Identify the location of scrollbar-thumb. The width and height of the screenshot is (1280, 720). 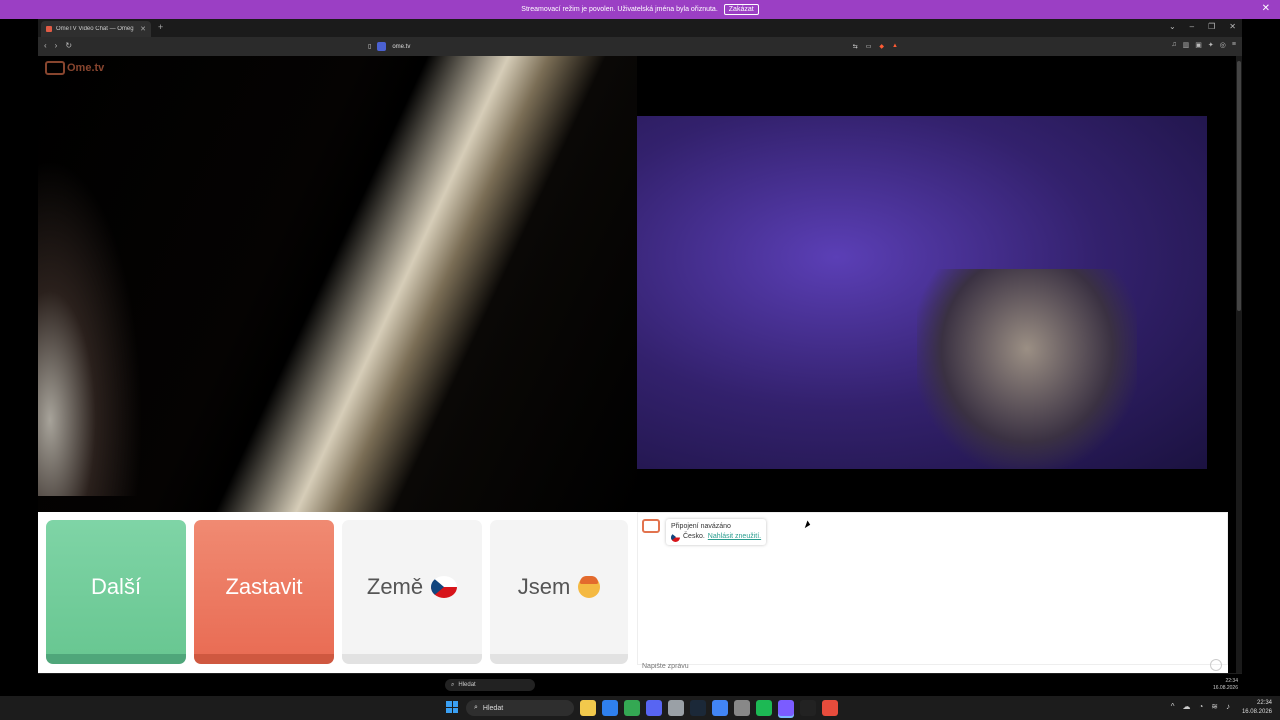
(1239, 186).